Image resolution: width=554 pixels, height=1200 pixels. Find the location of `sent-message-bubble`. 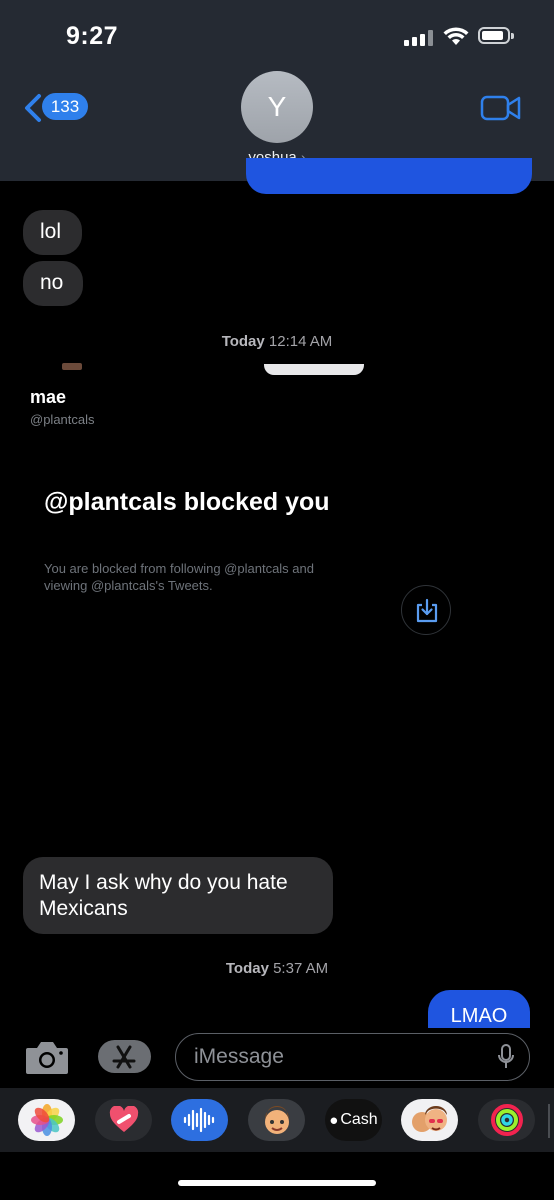

sent-message-bubble is located at coordinates (389, 176).